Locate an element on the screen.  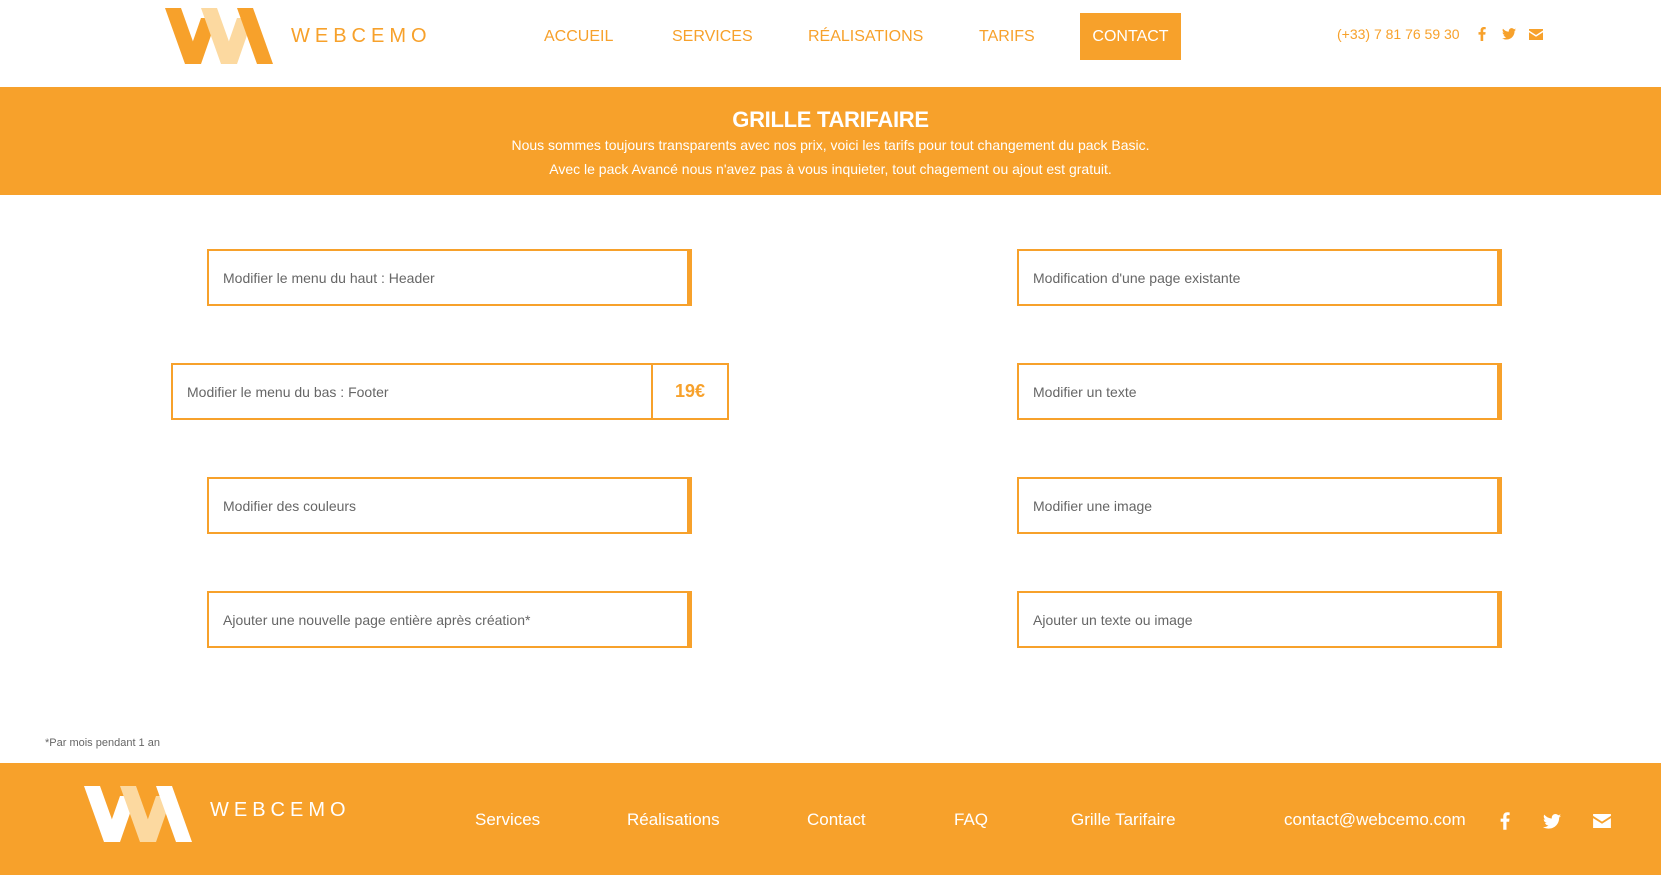
pricing-footnote: *Par mois pendant 1 an is located at coordinates (102, 743).